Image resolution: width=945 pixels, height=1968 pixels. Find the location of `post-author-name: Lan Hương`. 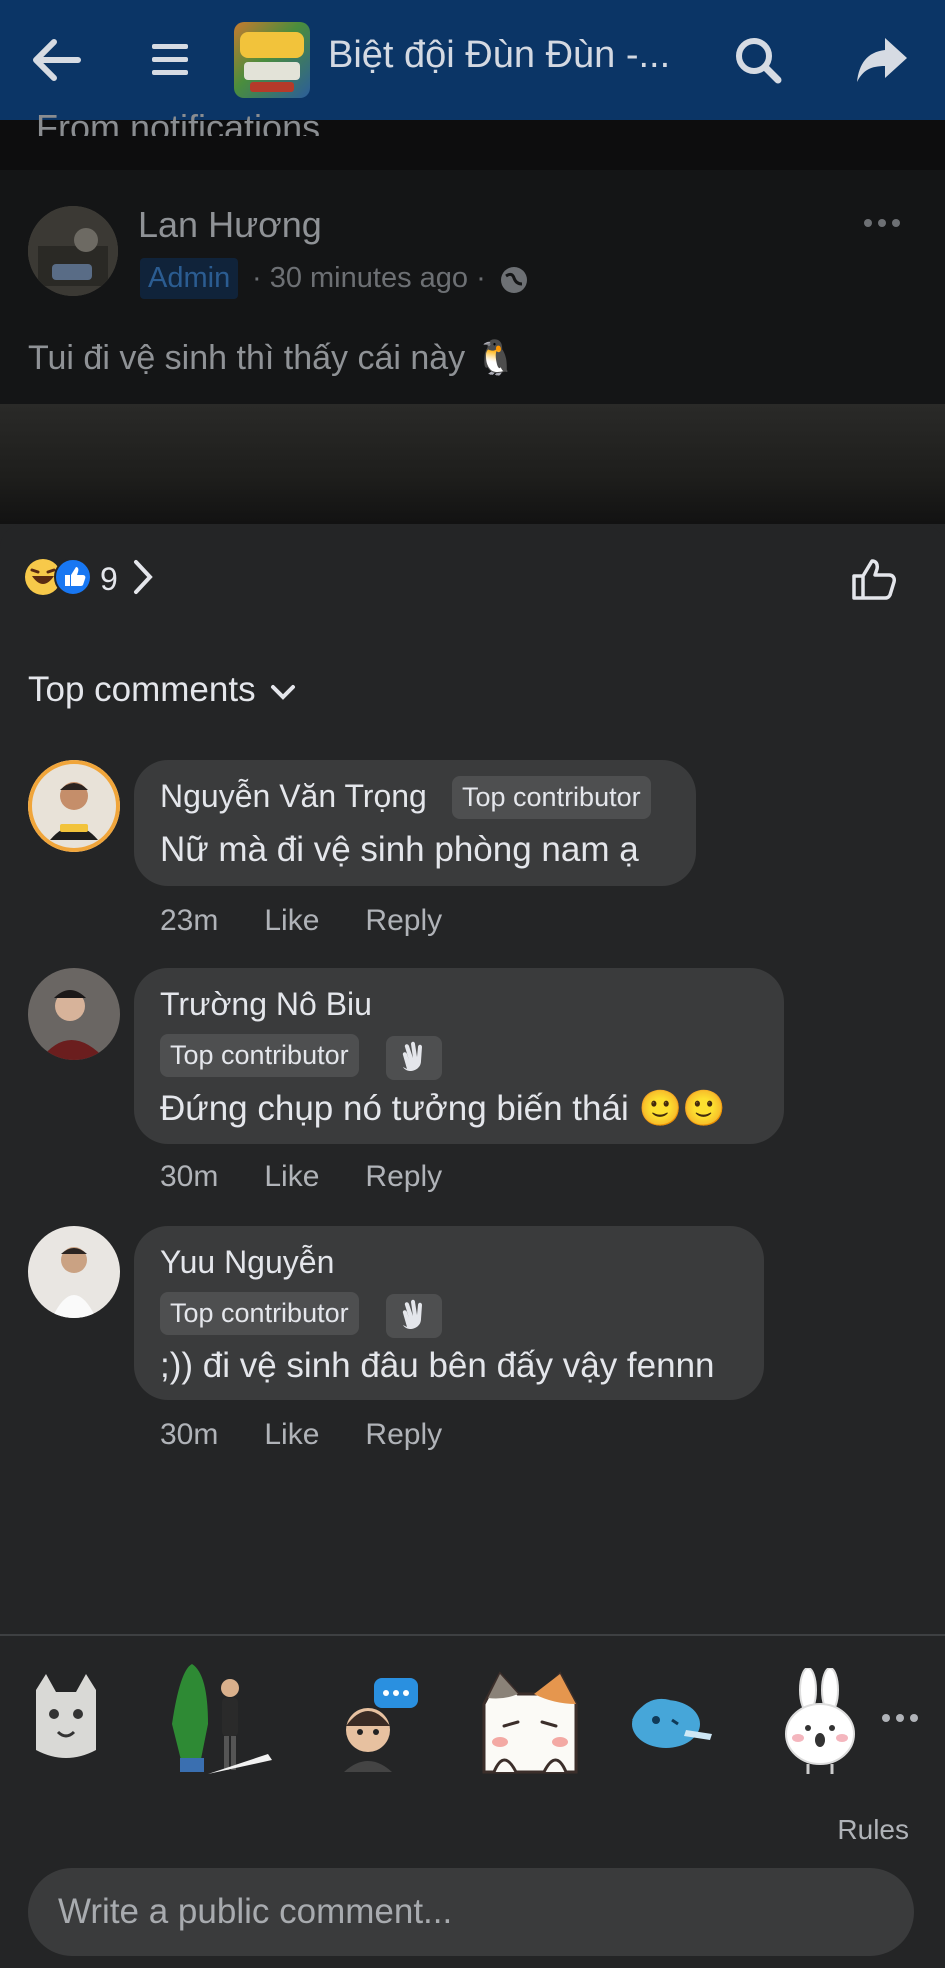

post-author-name: Lan Hương is located at coordinates (230, 225).